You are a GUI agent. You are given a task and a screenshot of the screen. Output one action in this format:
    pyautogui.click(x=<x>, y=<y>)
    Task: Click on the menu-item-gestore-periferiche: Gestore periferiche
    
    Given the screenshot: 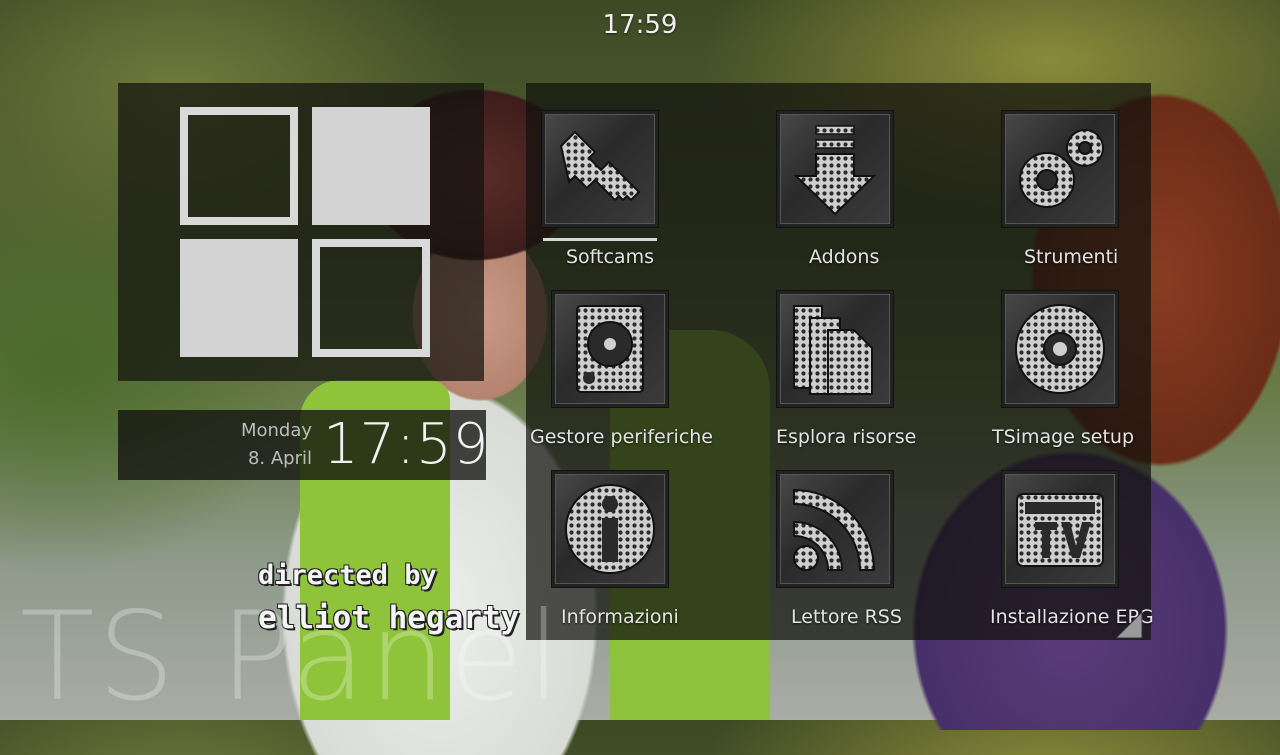 What is the action you would take?
    pyautogui.click(x=653, y=375)
    